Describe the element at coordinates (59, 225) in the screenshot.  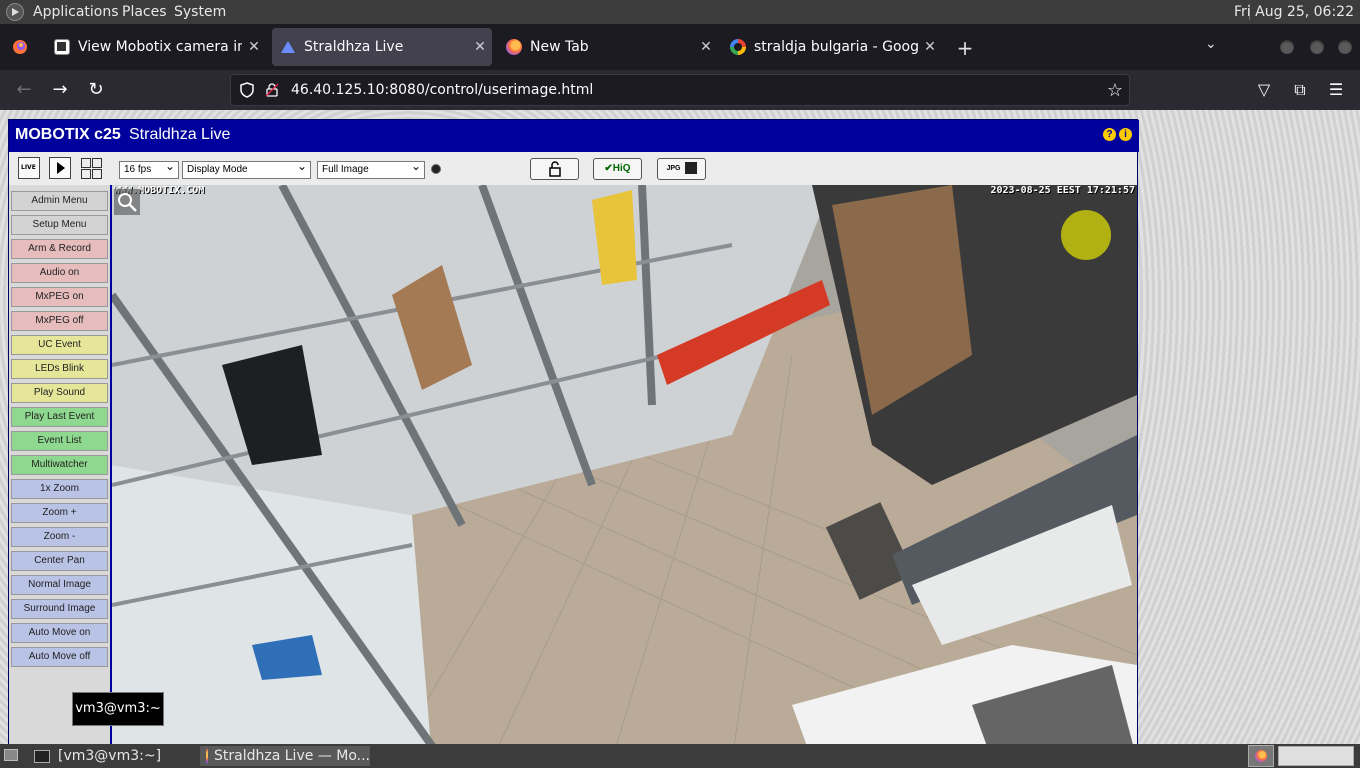
I see `sidebar-setup-menu: Setup Menu` at that location.